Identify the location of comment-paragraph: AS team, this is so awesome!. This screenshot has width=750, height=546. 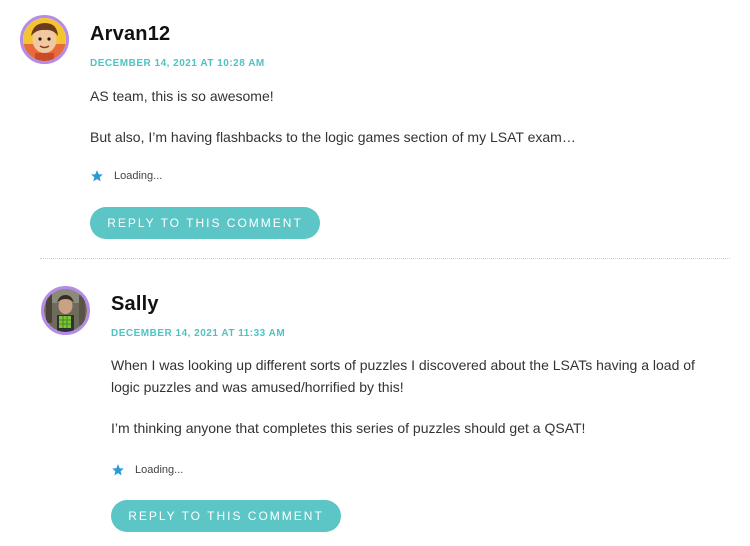
(182, 96).